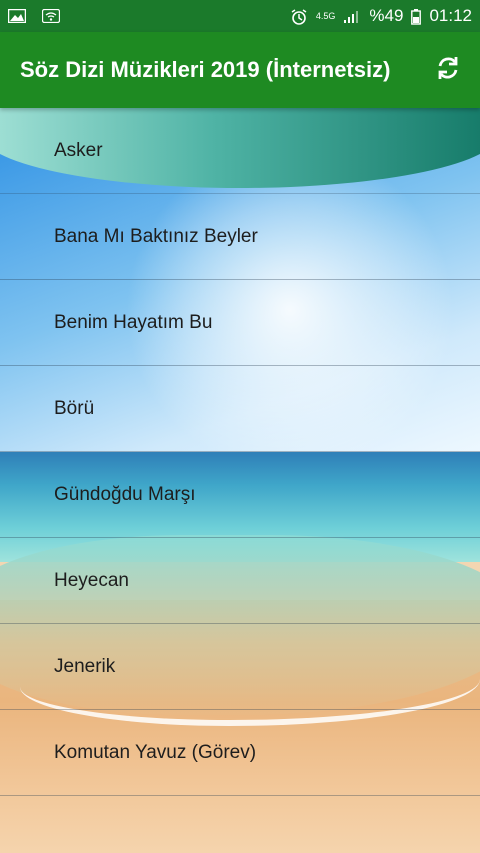  Describe the element at coordinates (240, 581) in the screenshot. I see `list-item: Heyecan` at that location.